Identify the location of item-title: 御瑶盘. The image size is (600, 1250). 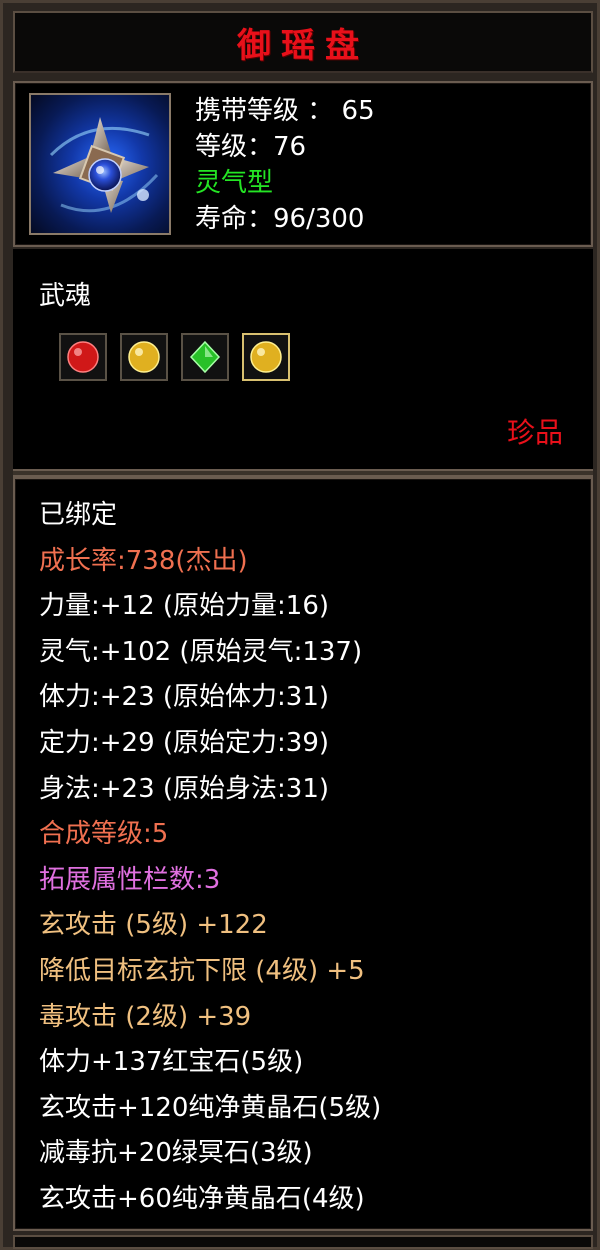
(303, 45).